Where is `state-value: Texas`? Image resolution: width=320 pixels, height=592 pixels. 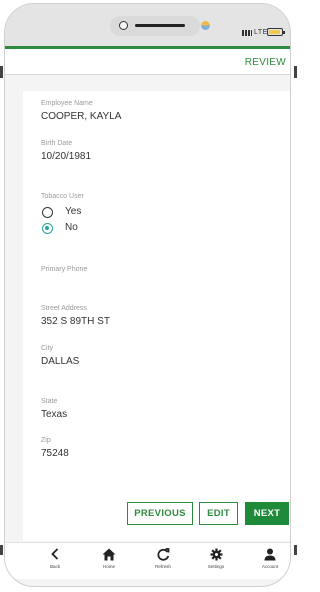 state-value: Texas is located at coordinates (54, 414).